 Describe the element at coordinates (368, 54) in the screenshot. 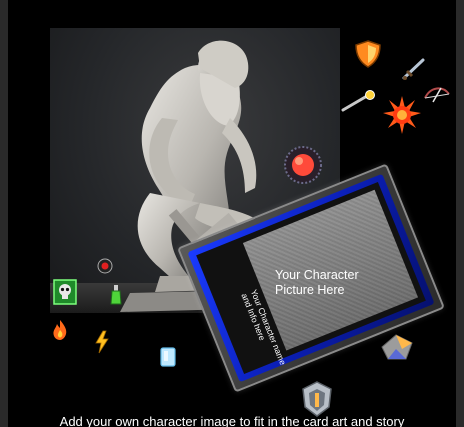

I see `shield-icon` at that location.